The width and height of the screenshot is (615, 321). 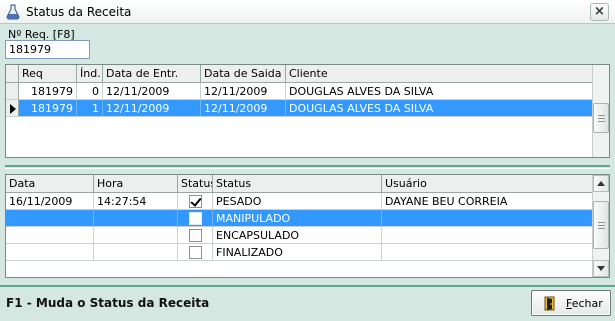 I want to click on cell-status: PESADO, so click(x=297, y=201).